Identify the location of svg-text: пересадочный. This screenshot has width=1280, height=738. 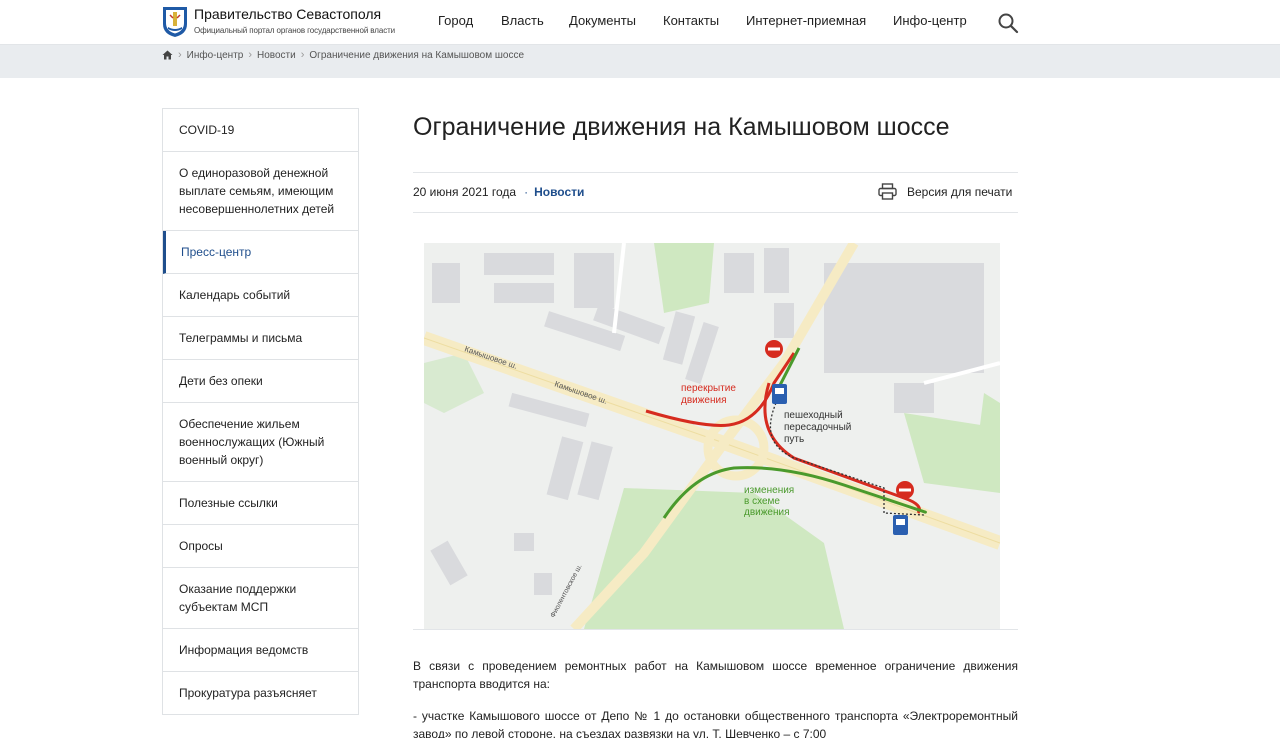
(817, 427).